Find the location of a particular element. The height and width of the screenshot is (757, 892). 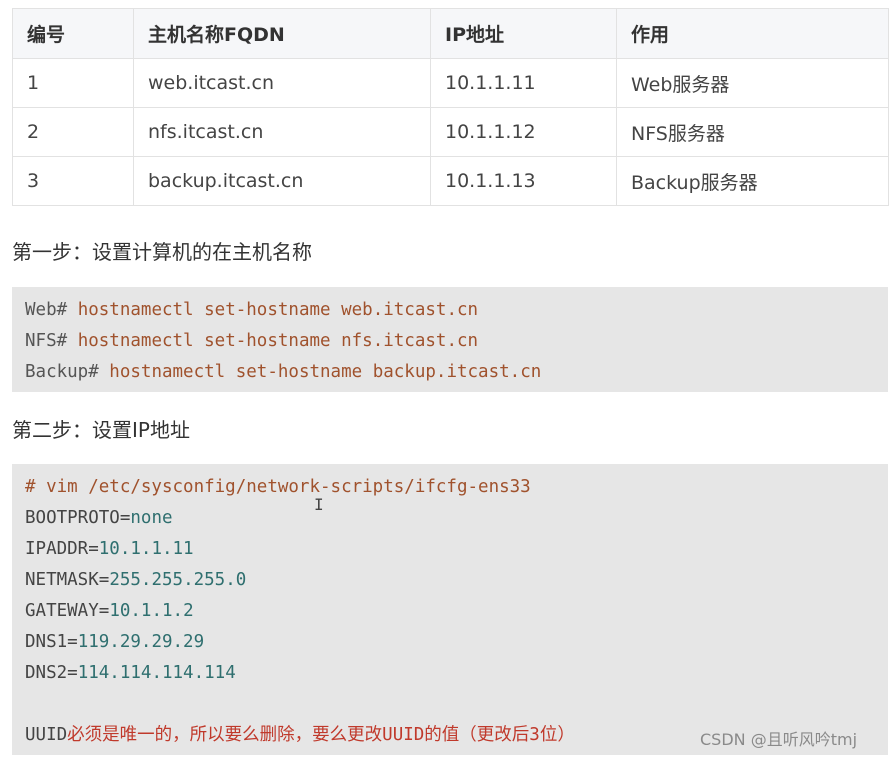

config-line: DNS1=119.29.29.29 is located at coordinates (115, 642).